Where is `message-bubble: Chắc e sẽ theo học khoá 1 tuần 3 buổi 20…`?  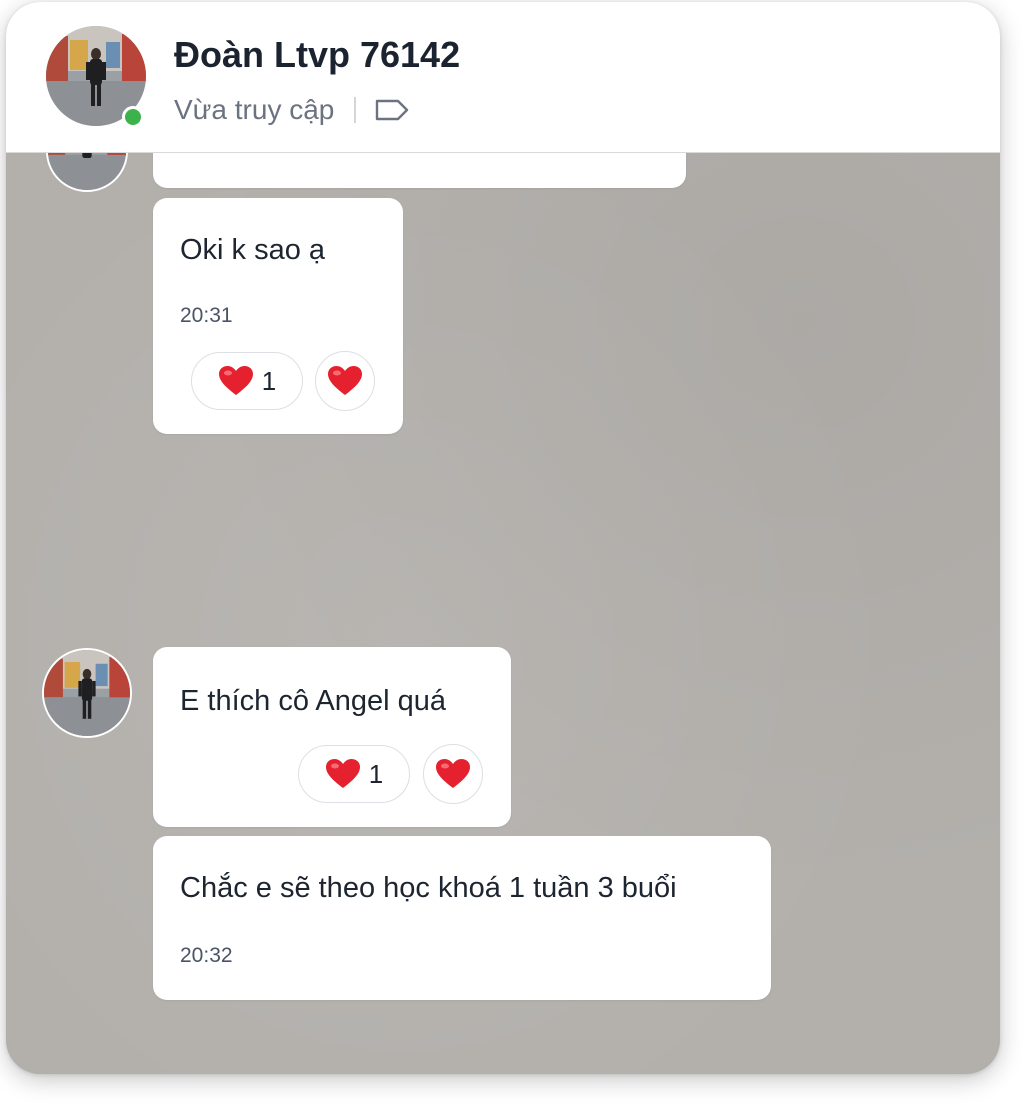 message-bubble: Chắc e sẽ theo học khoá 1 tuần 3 buổi 20… is located at coordinates (462, 918).